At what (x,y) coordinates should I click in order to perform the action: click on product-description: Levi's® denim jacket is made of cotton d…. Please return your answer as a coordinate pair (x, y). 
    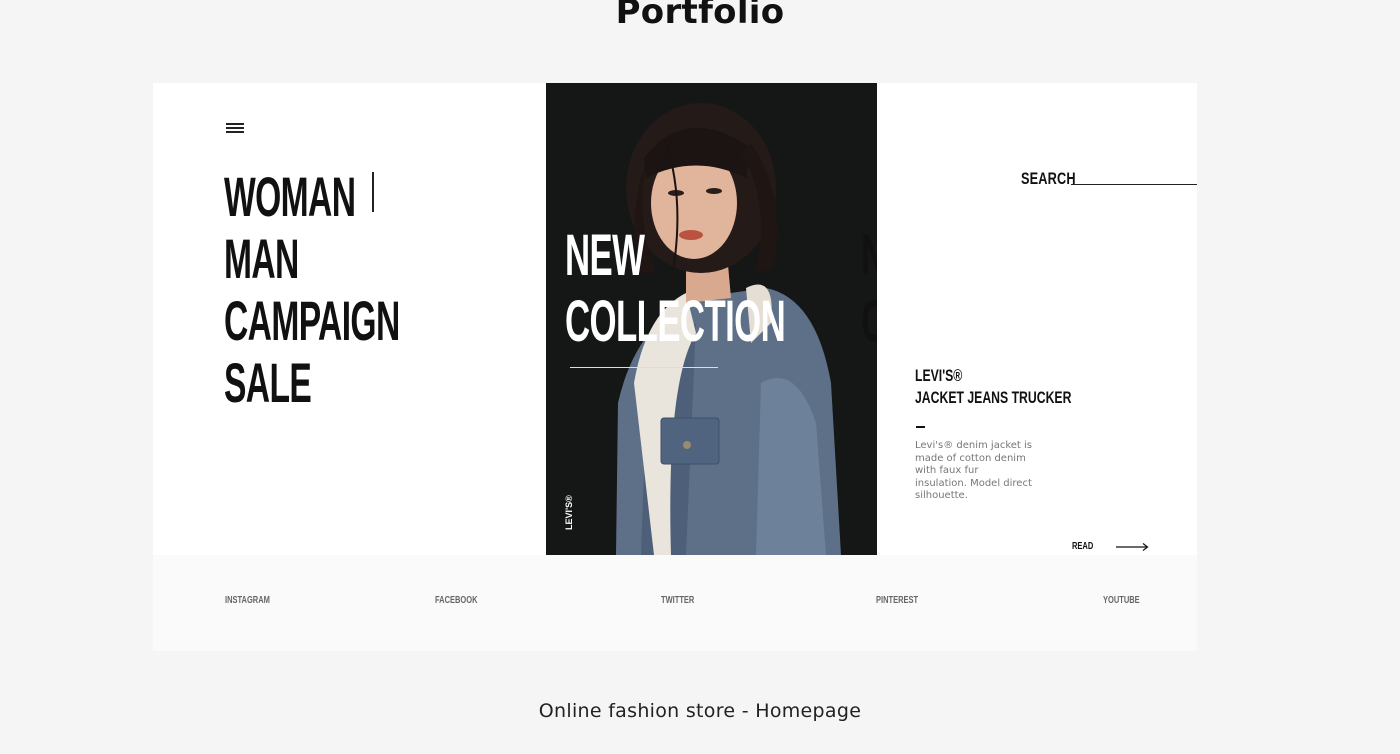
    Looking at the image, I should click on (973, 470).